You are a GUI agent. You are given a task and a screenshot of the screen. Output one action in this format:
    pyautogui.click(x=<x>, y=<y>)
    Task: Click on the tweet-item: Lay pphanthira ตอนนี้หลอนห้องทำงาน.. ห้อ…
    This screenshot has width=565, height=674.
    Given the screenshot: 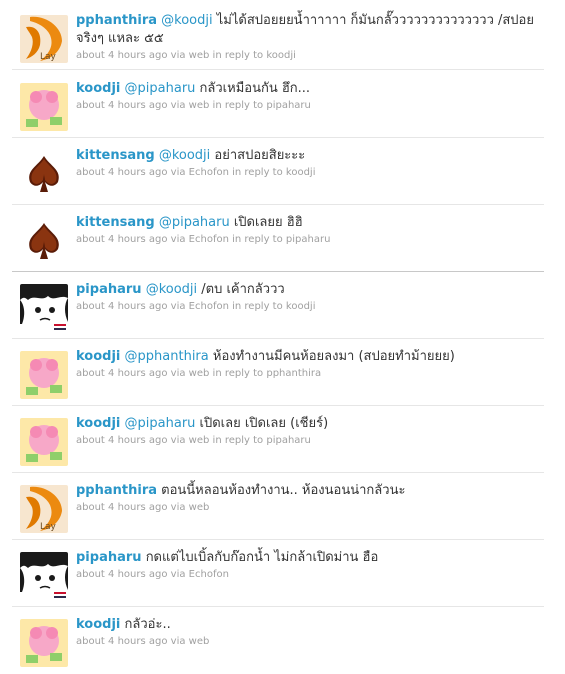 What is the action you would take?
    pyautogui.click(x=278, y=506)
    